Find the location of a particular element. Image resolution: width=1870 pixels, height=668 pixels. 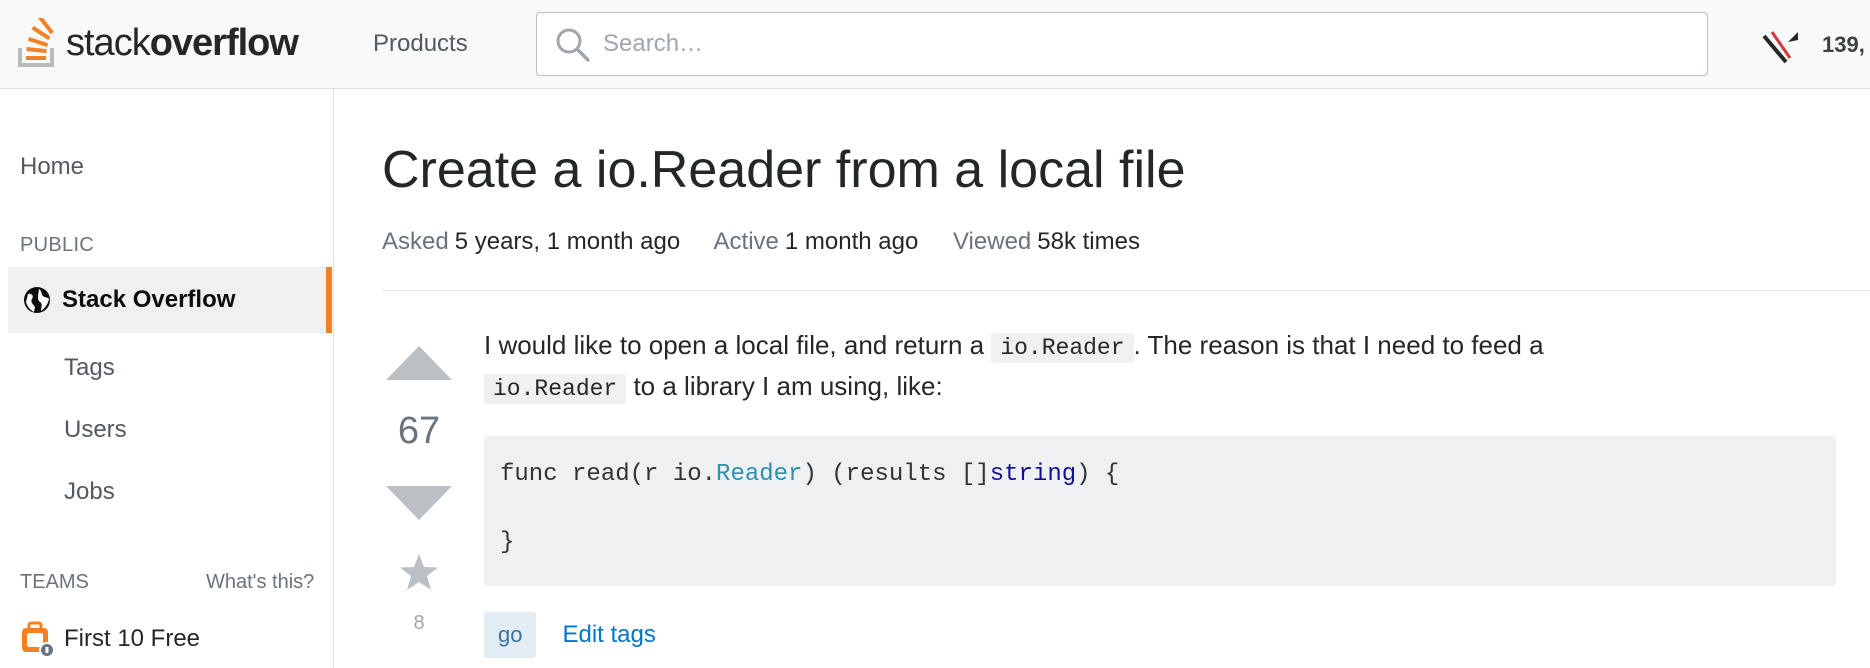

sidebar-heading-teams: TEAMS is located at coordinates (54, 582).